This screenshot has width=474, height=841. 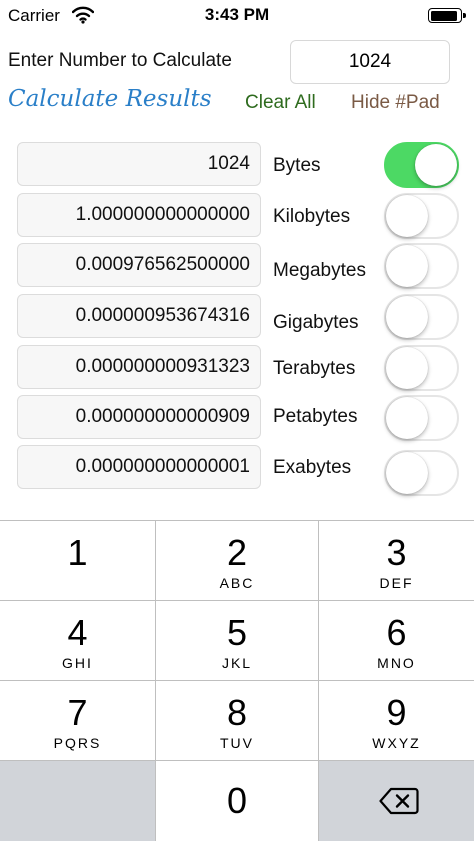 I want to click on result-value: 0.000000000931323, so click(x=162, y=366).